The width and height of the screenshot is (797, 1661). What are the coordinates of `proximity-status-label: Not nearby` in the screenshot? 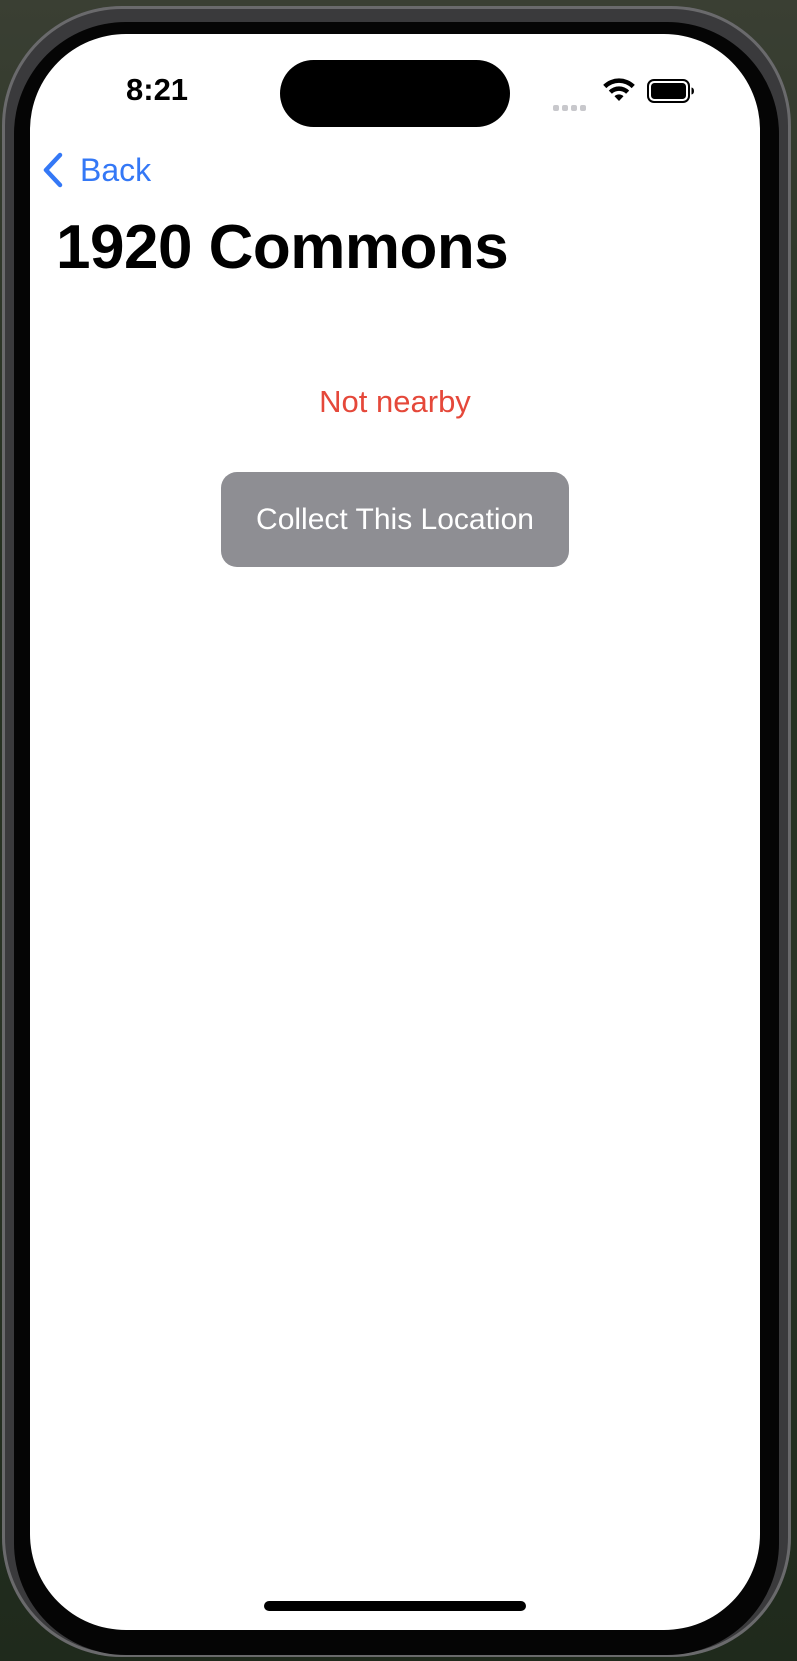 It's located at (395, 401).